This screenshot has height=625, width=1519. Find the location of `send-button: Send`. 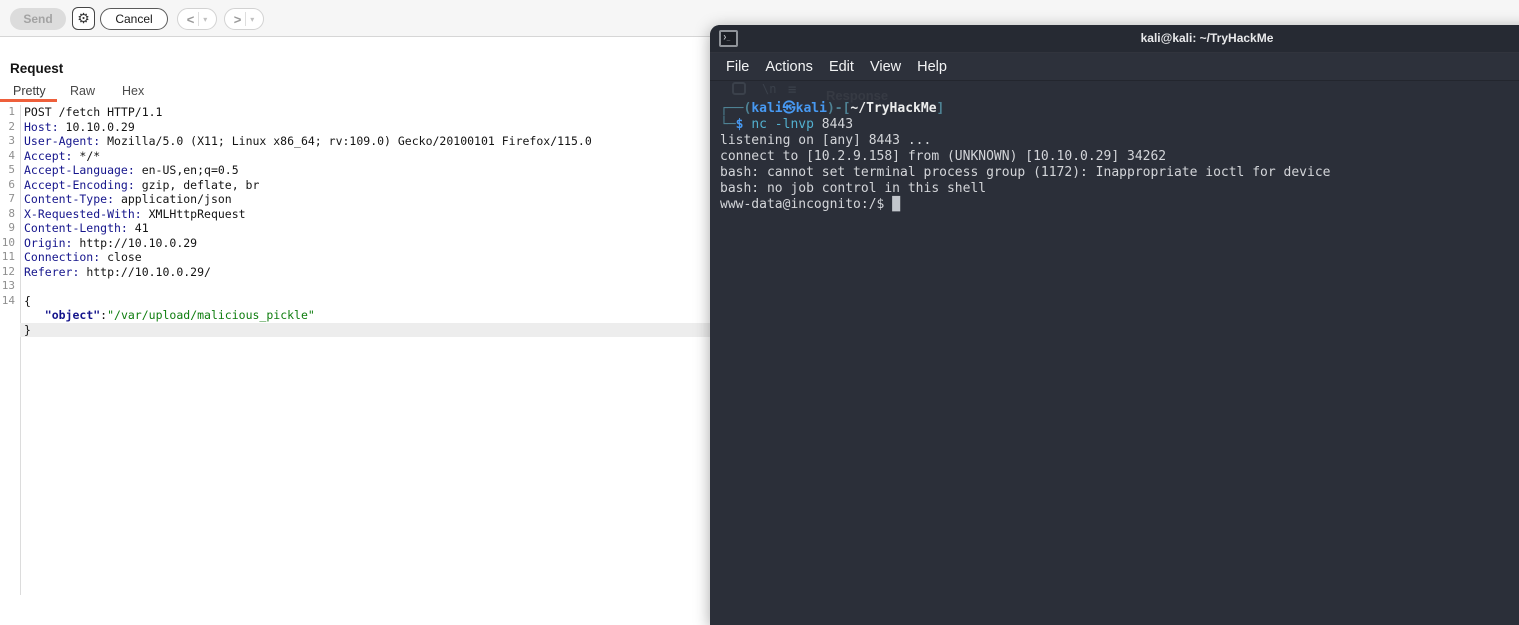

send-button: Send is located at coordinates (38, 19).